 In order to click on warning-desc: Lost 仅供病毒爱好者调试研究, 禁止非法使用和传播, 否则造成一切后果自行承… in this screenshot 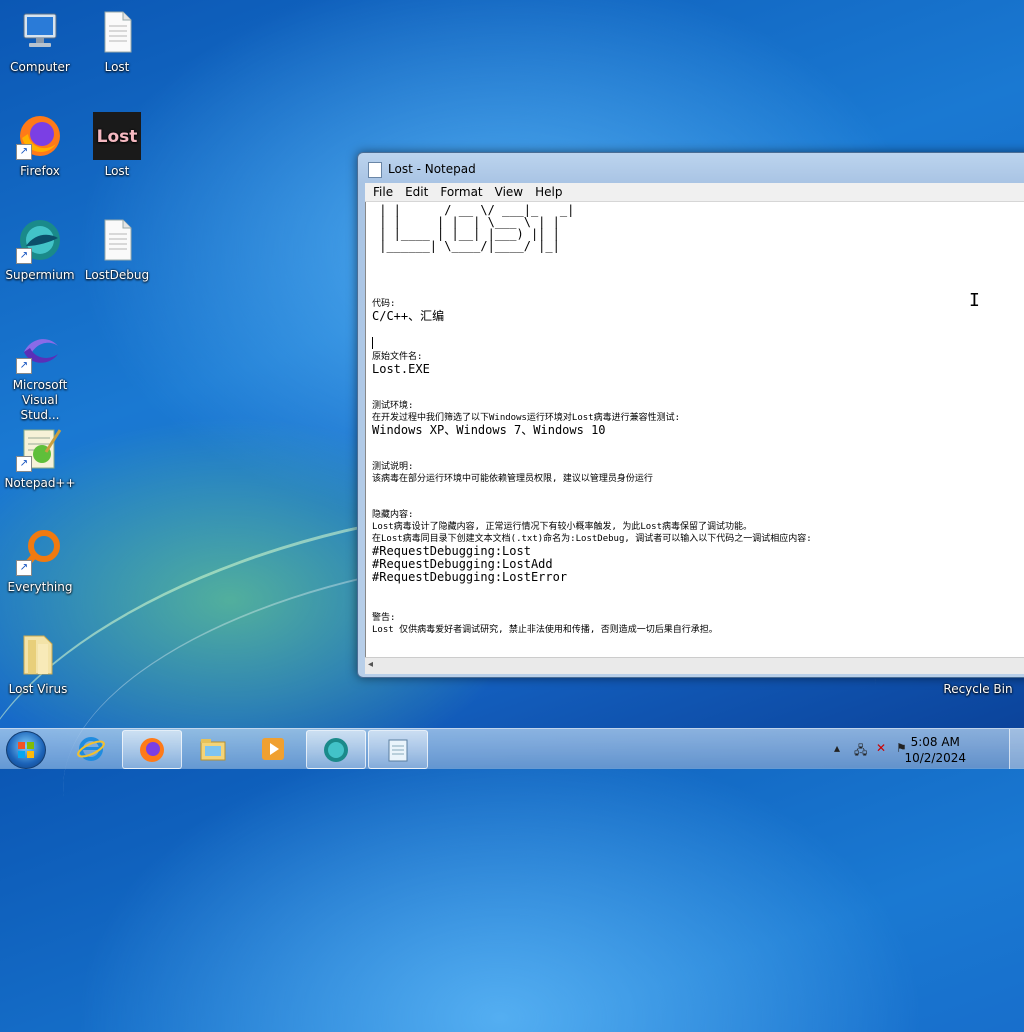, I will do `click(545, 630)`.